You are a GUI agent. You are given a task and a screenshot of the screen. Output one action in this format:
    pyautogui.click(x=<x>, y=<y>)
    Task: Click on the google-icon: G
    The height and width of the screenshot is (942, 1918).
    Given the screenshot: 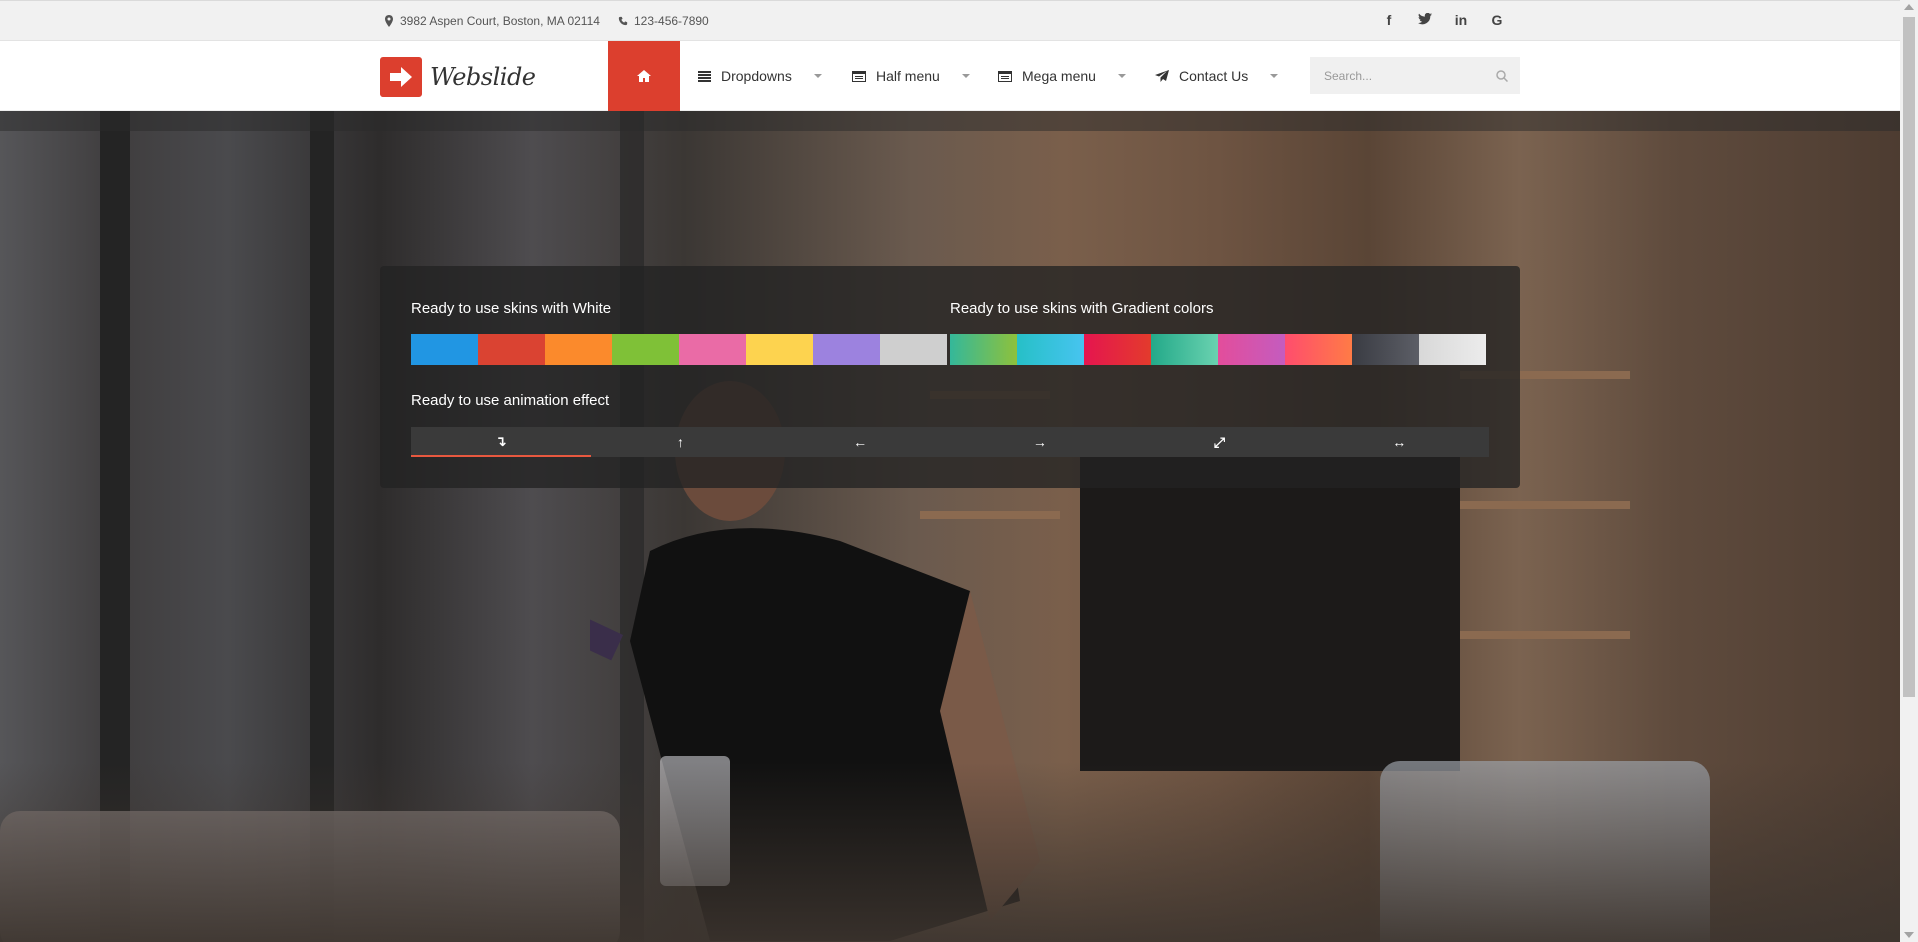 What is the action you would take?
    pyautogui.click(x=1497, y=20)
    